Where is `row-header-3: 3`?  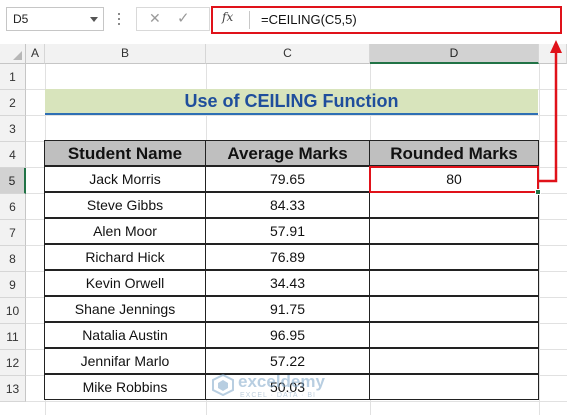
row-header-3: 3 is located at coordinates (13, 129).